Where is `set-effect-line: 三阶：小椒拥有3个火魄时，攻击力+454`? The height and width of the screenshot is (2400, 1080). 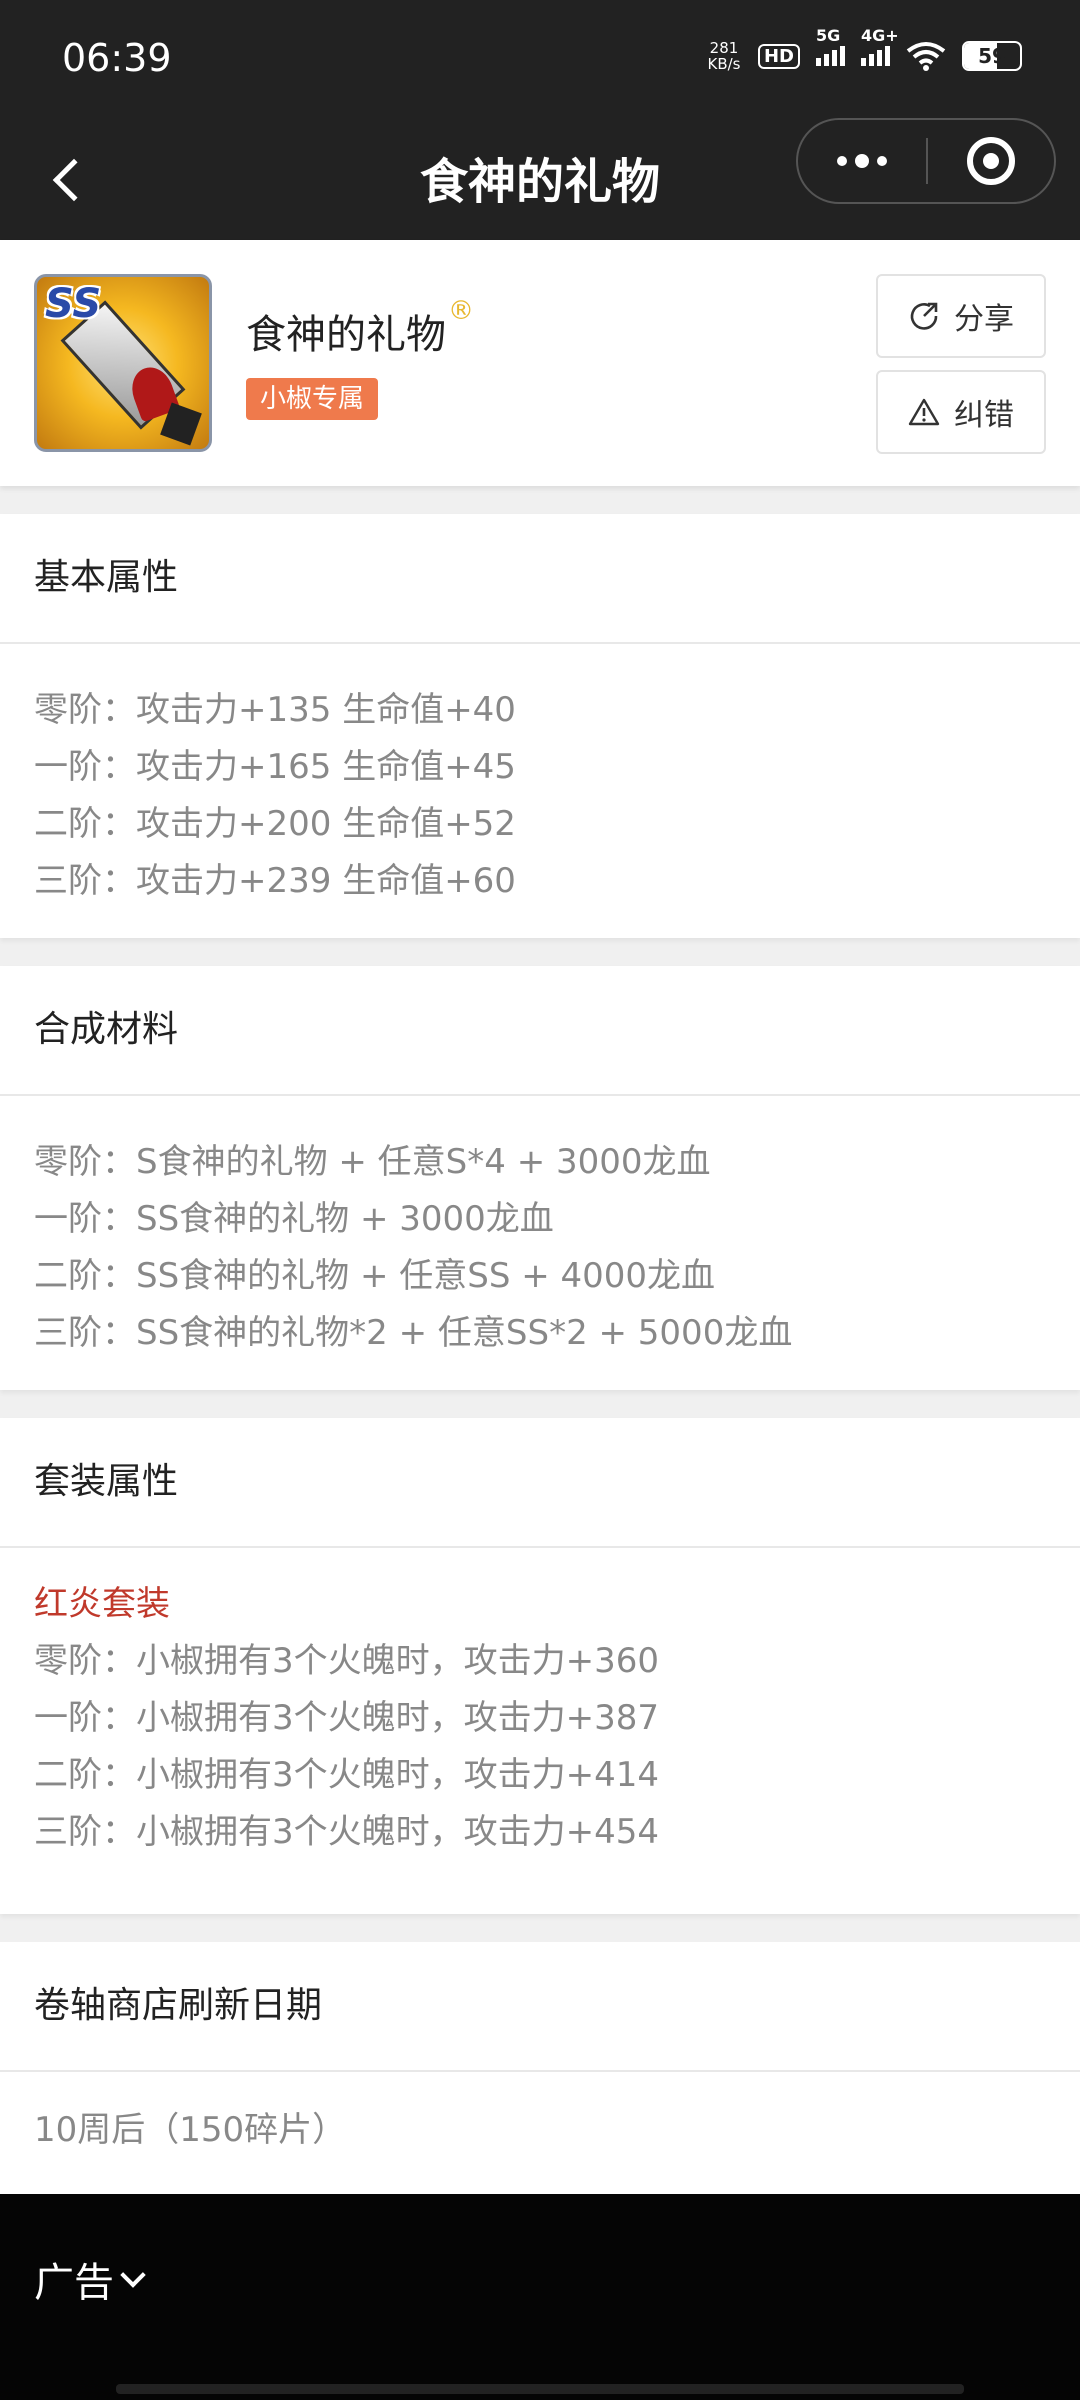
set-effect-line: 三阶：小椒拥有3个火魄时，攻击力+454 is located at coordinates (347, 1832).